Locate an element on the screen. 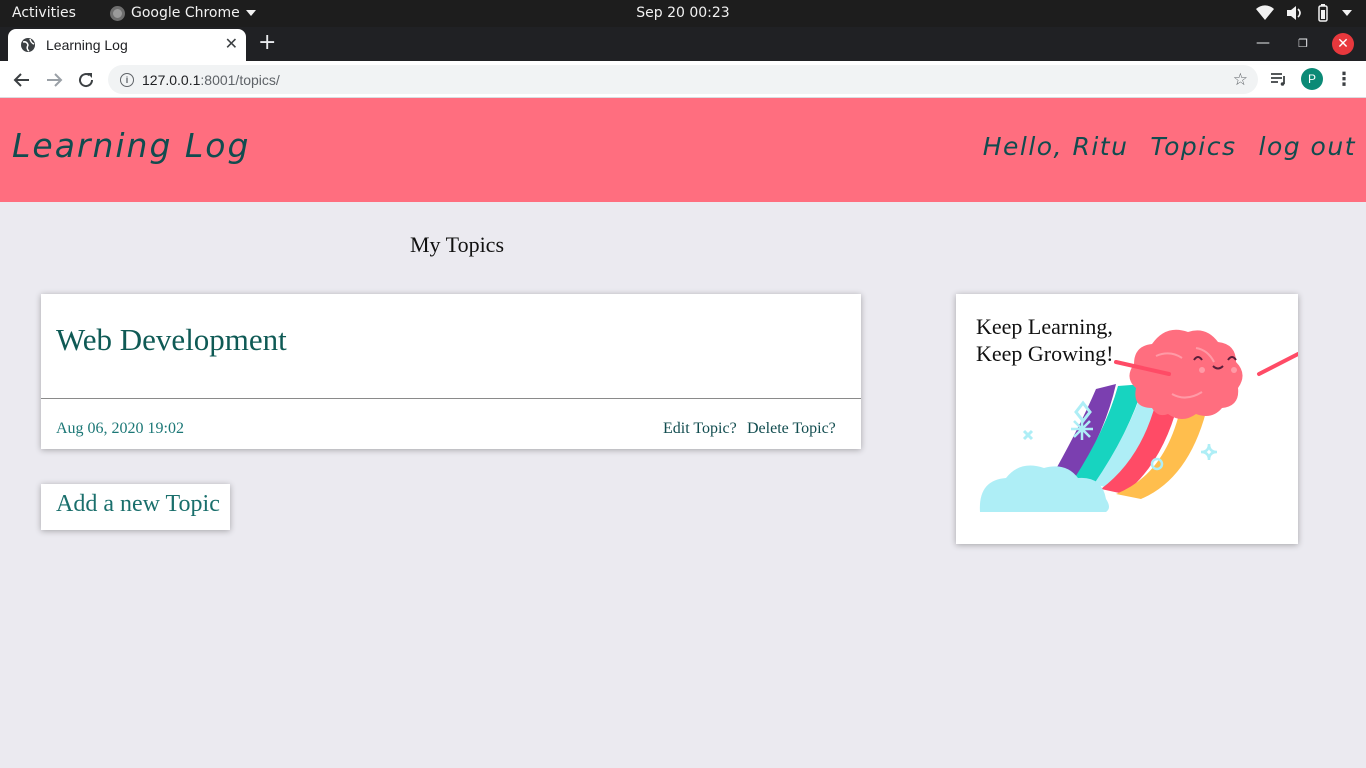 The image size is (1366, 768). site-brand-link: Learning Log is located at coordinates (131, 145).